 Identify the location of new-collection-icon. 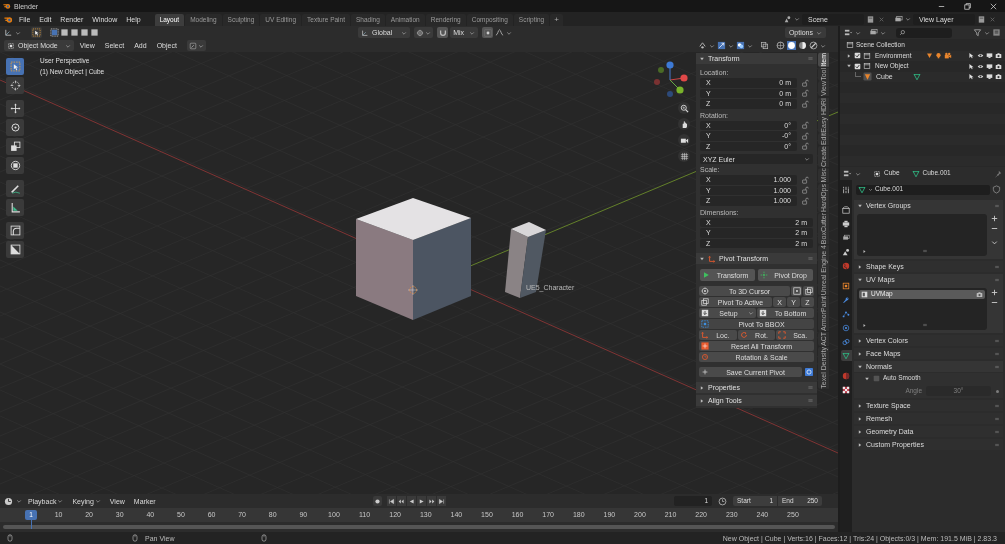
(996, 32).